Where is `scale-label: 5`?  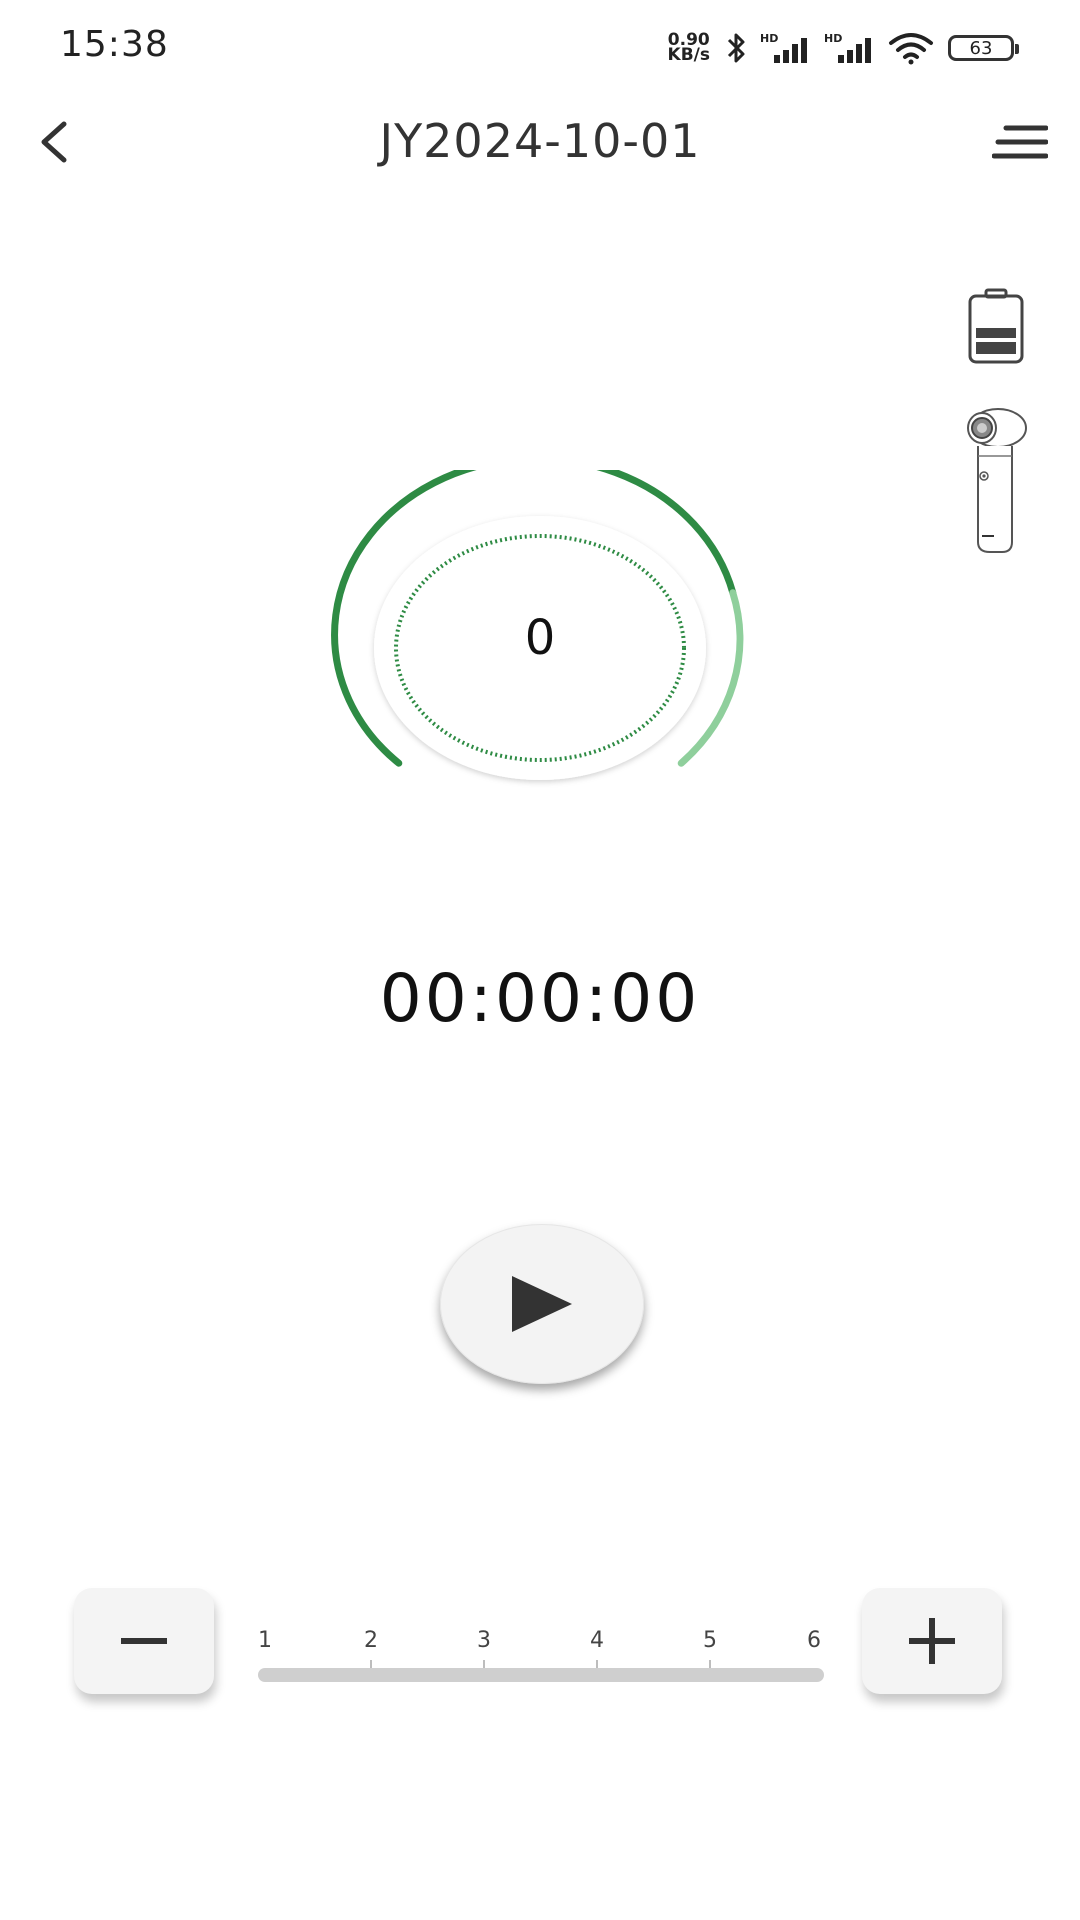 scale-label: 5 is located at coordinates (710, 1640).